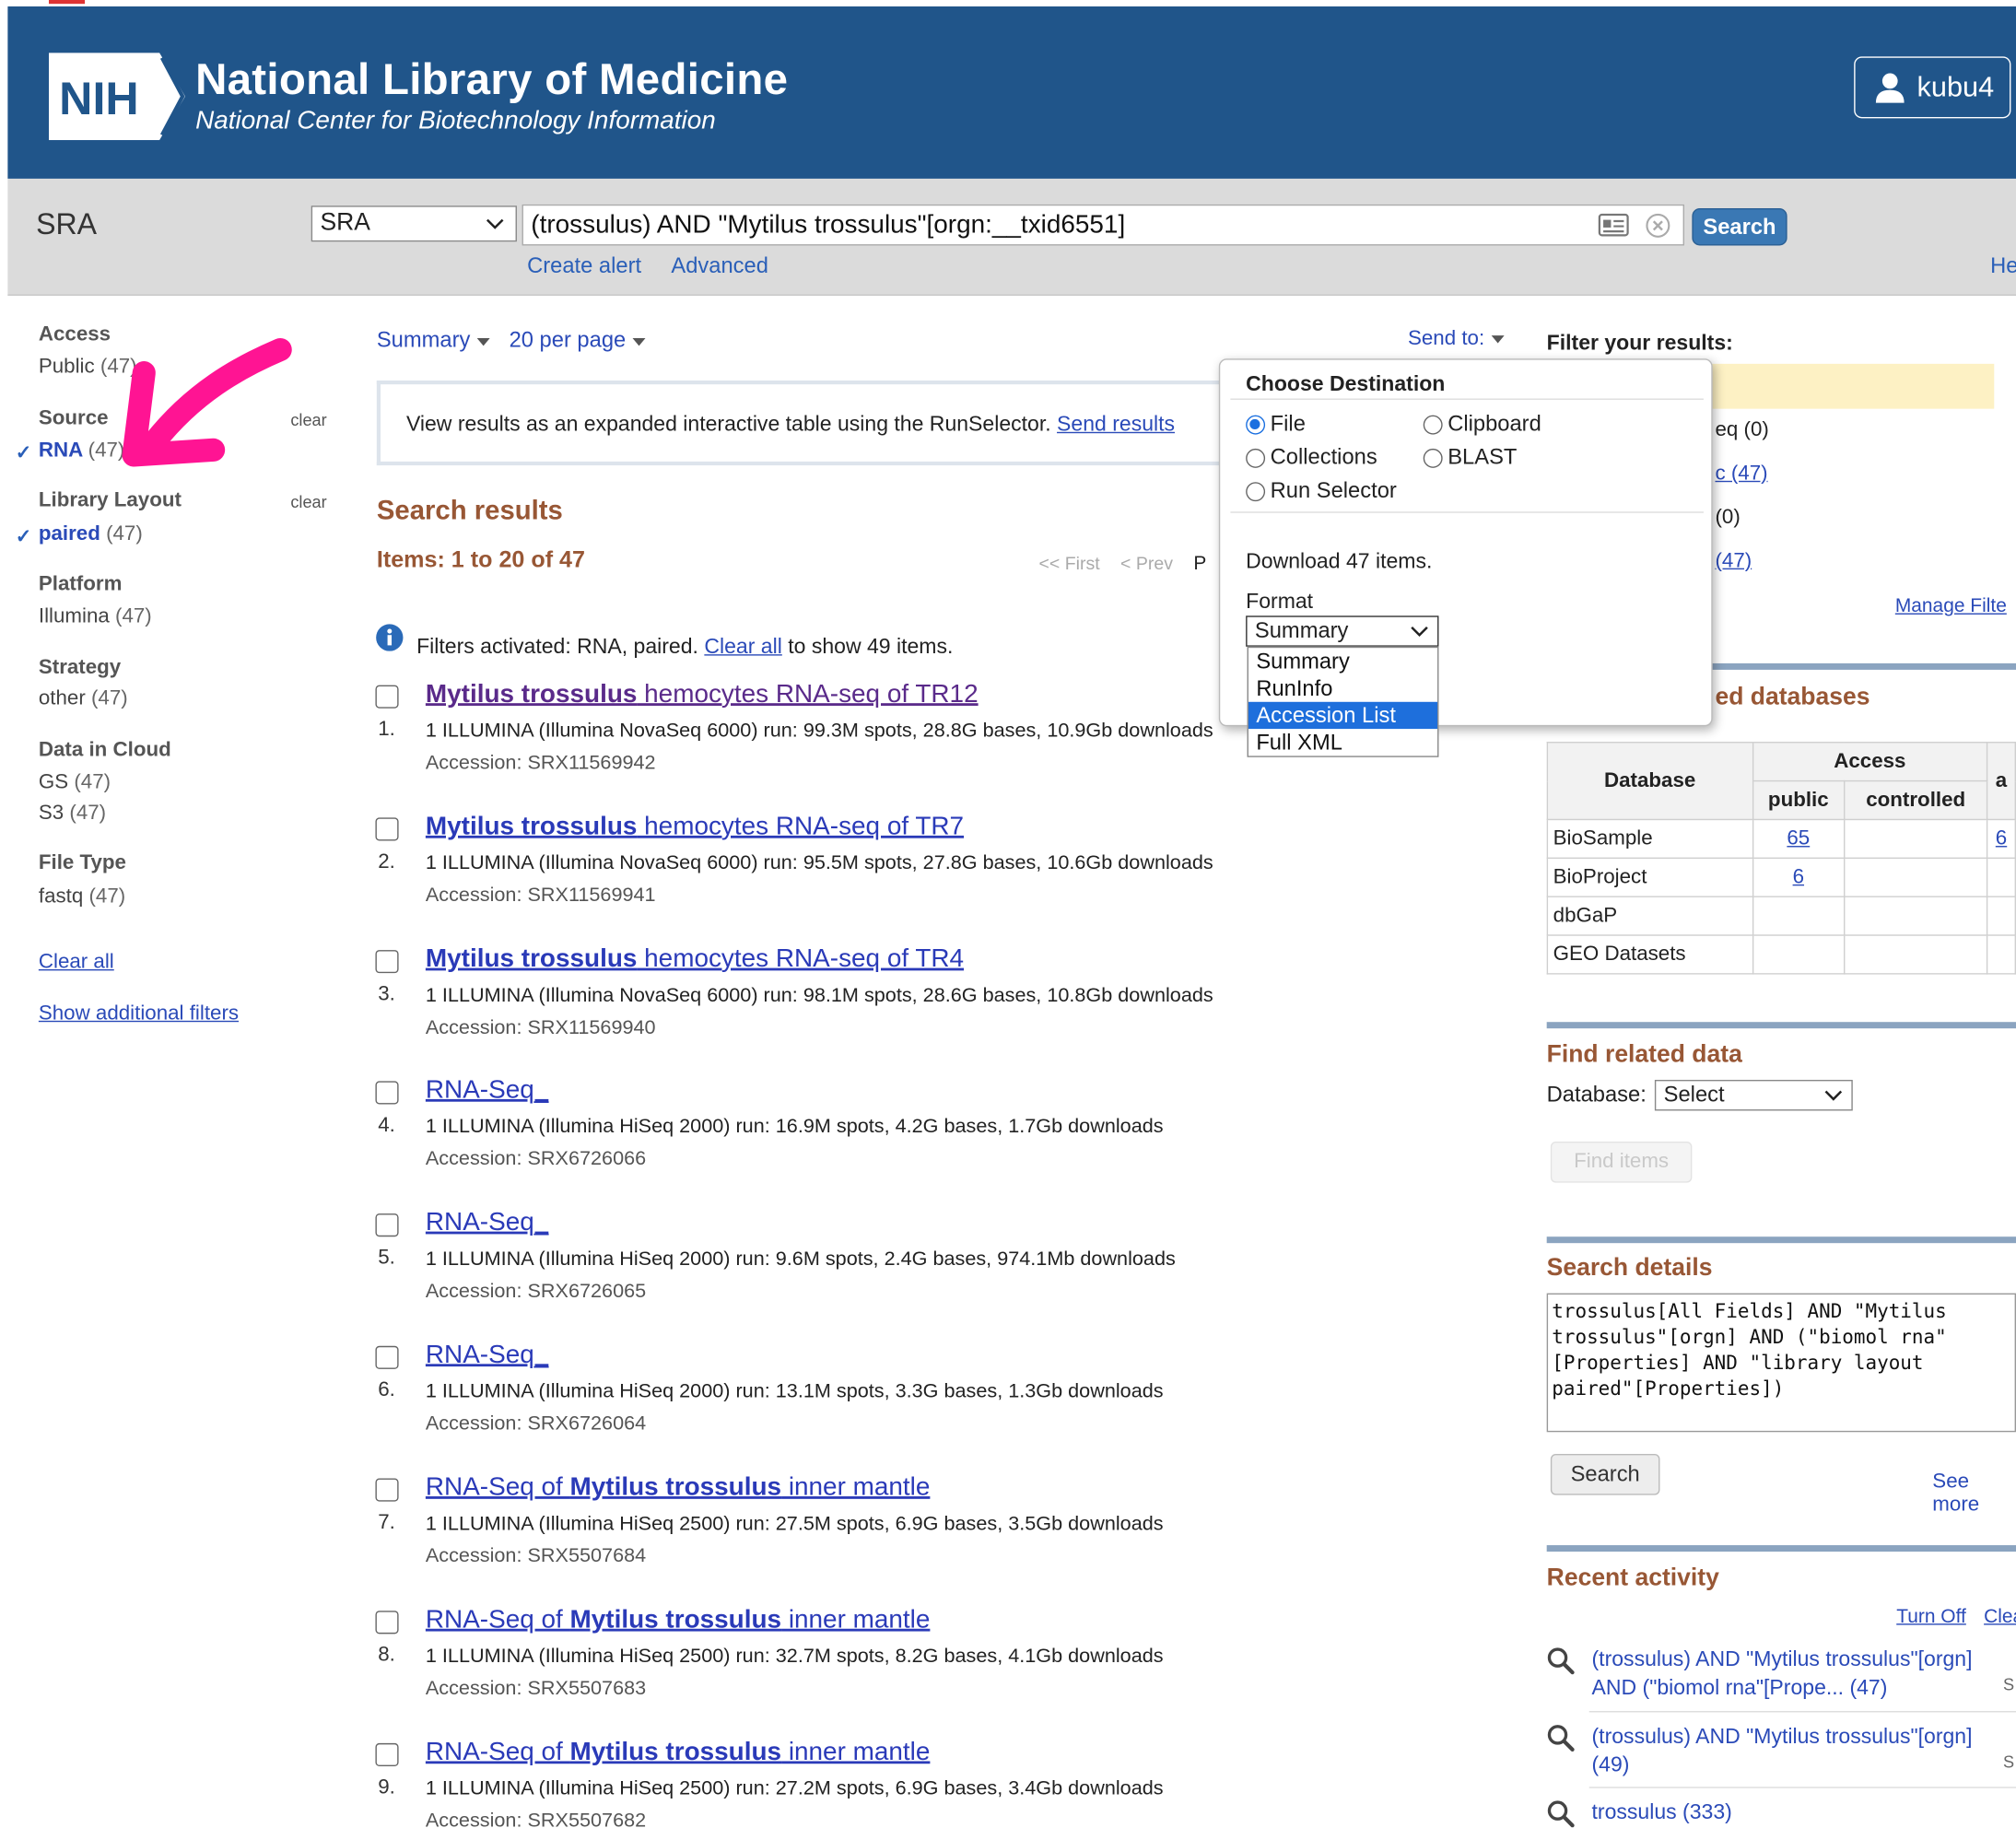  What do you see at coordinates (1068, 563) in the screenshot?
I see `pager-first: << First` at bounding box center [1068, 563].